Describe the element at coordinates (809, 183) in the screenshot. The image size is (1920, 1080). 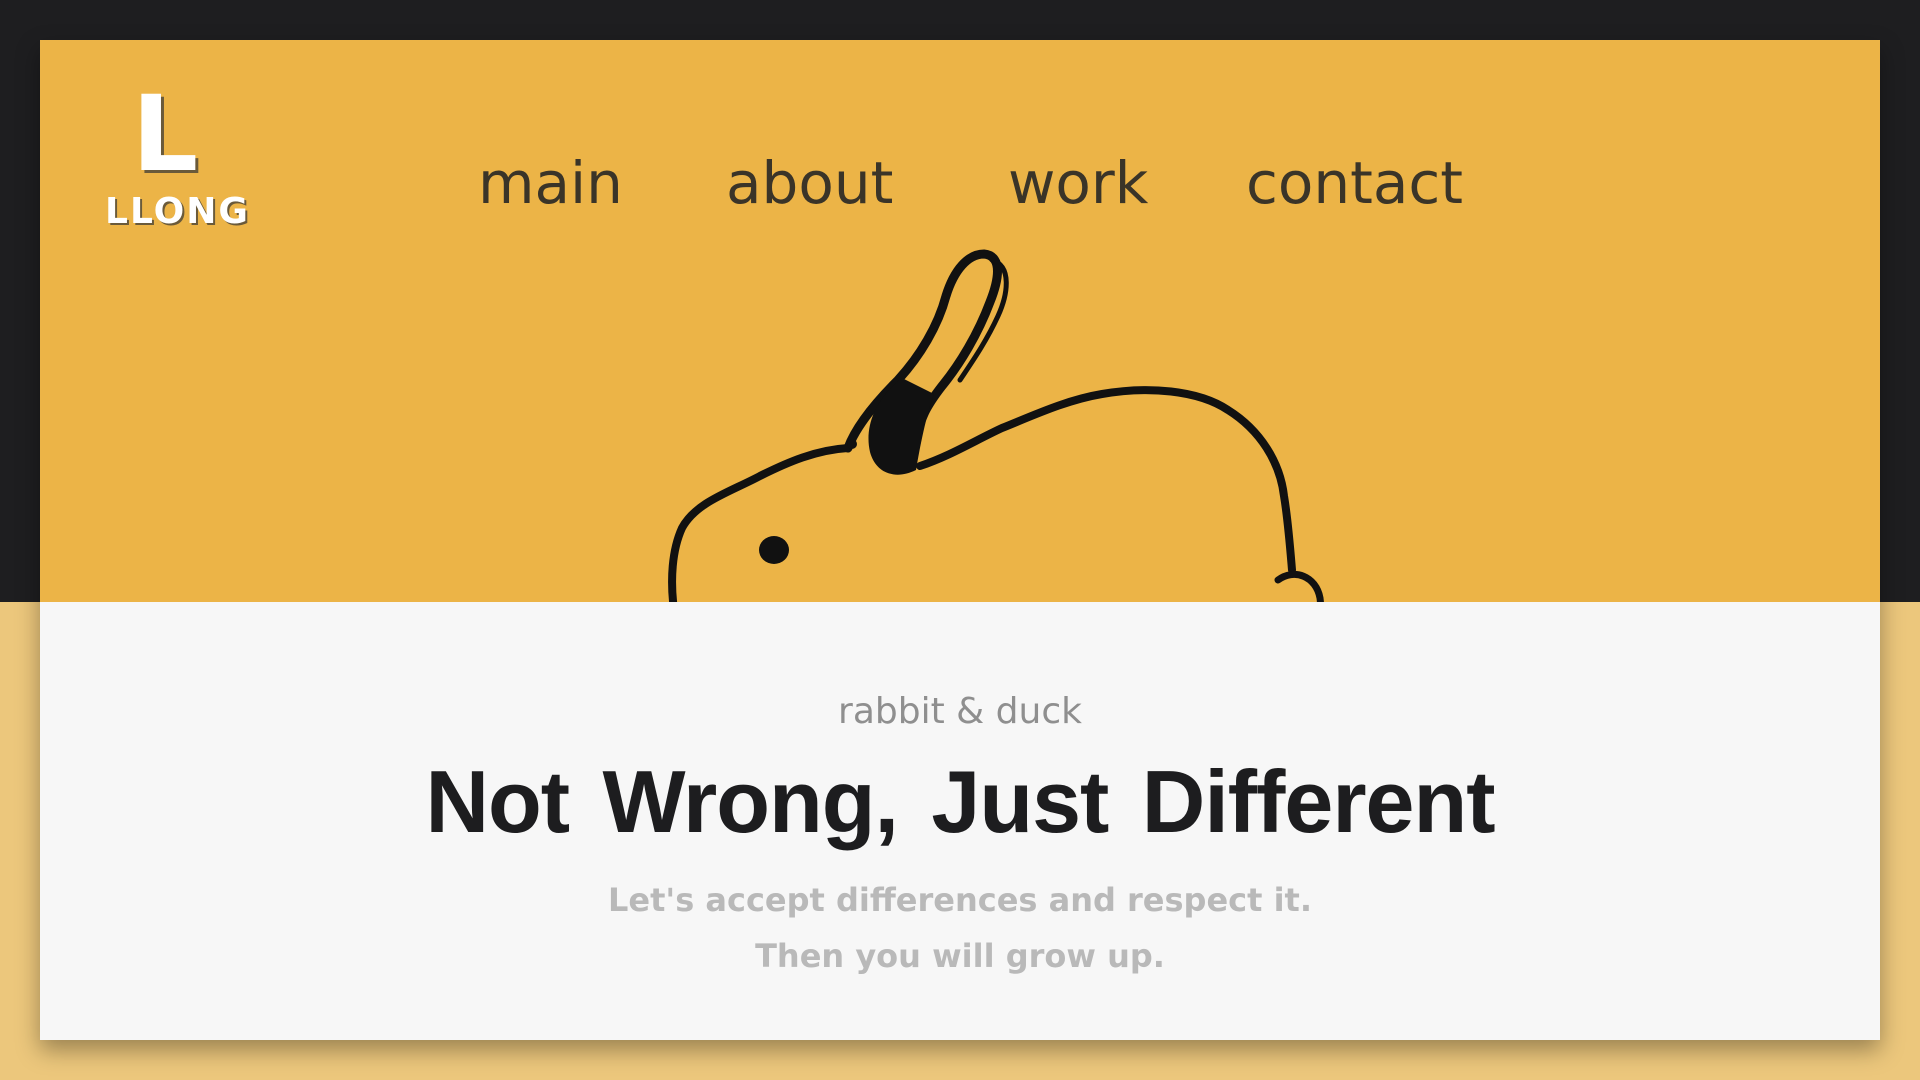
I see `nav-item-about: about` at that location.